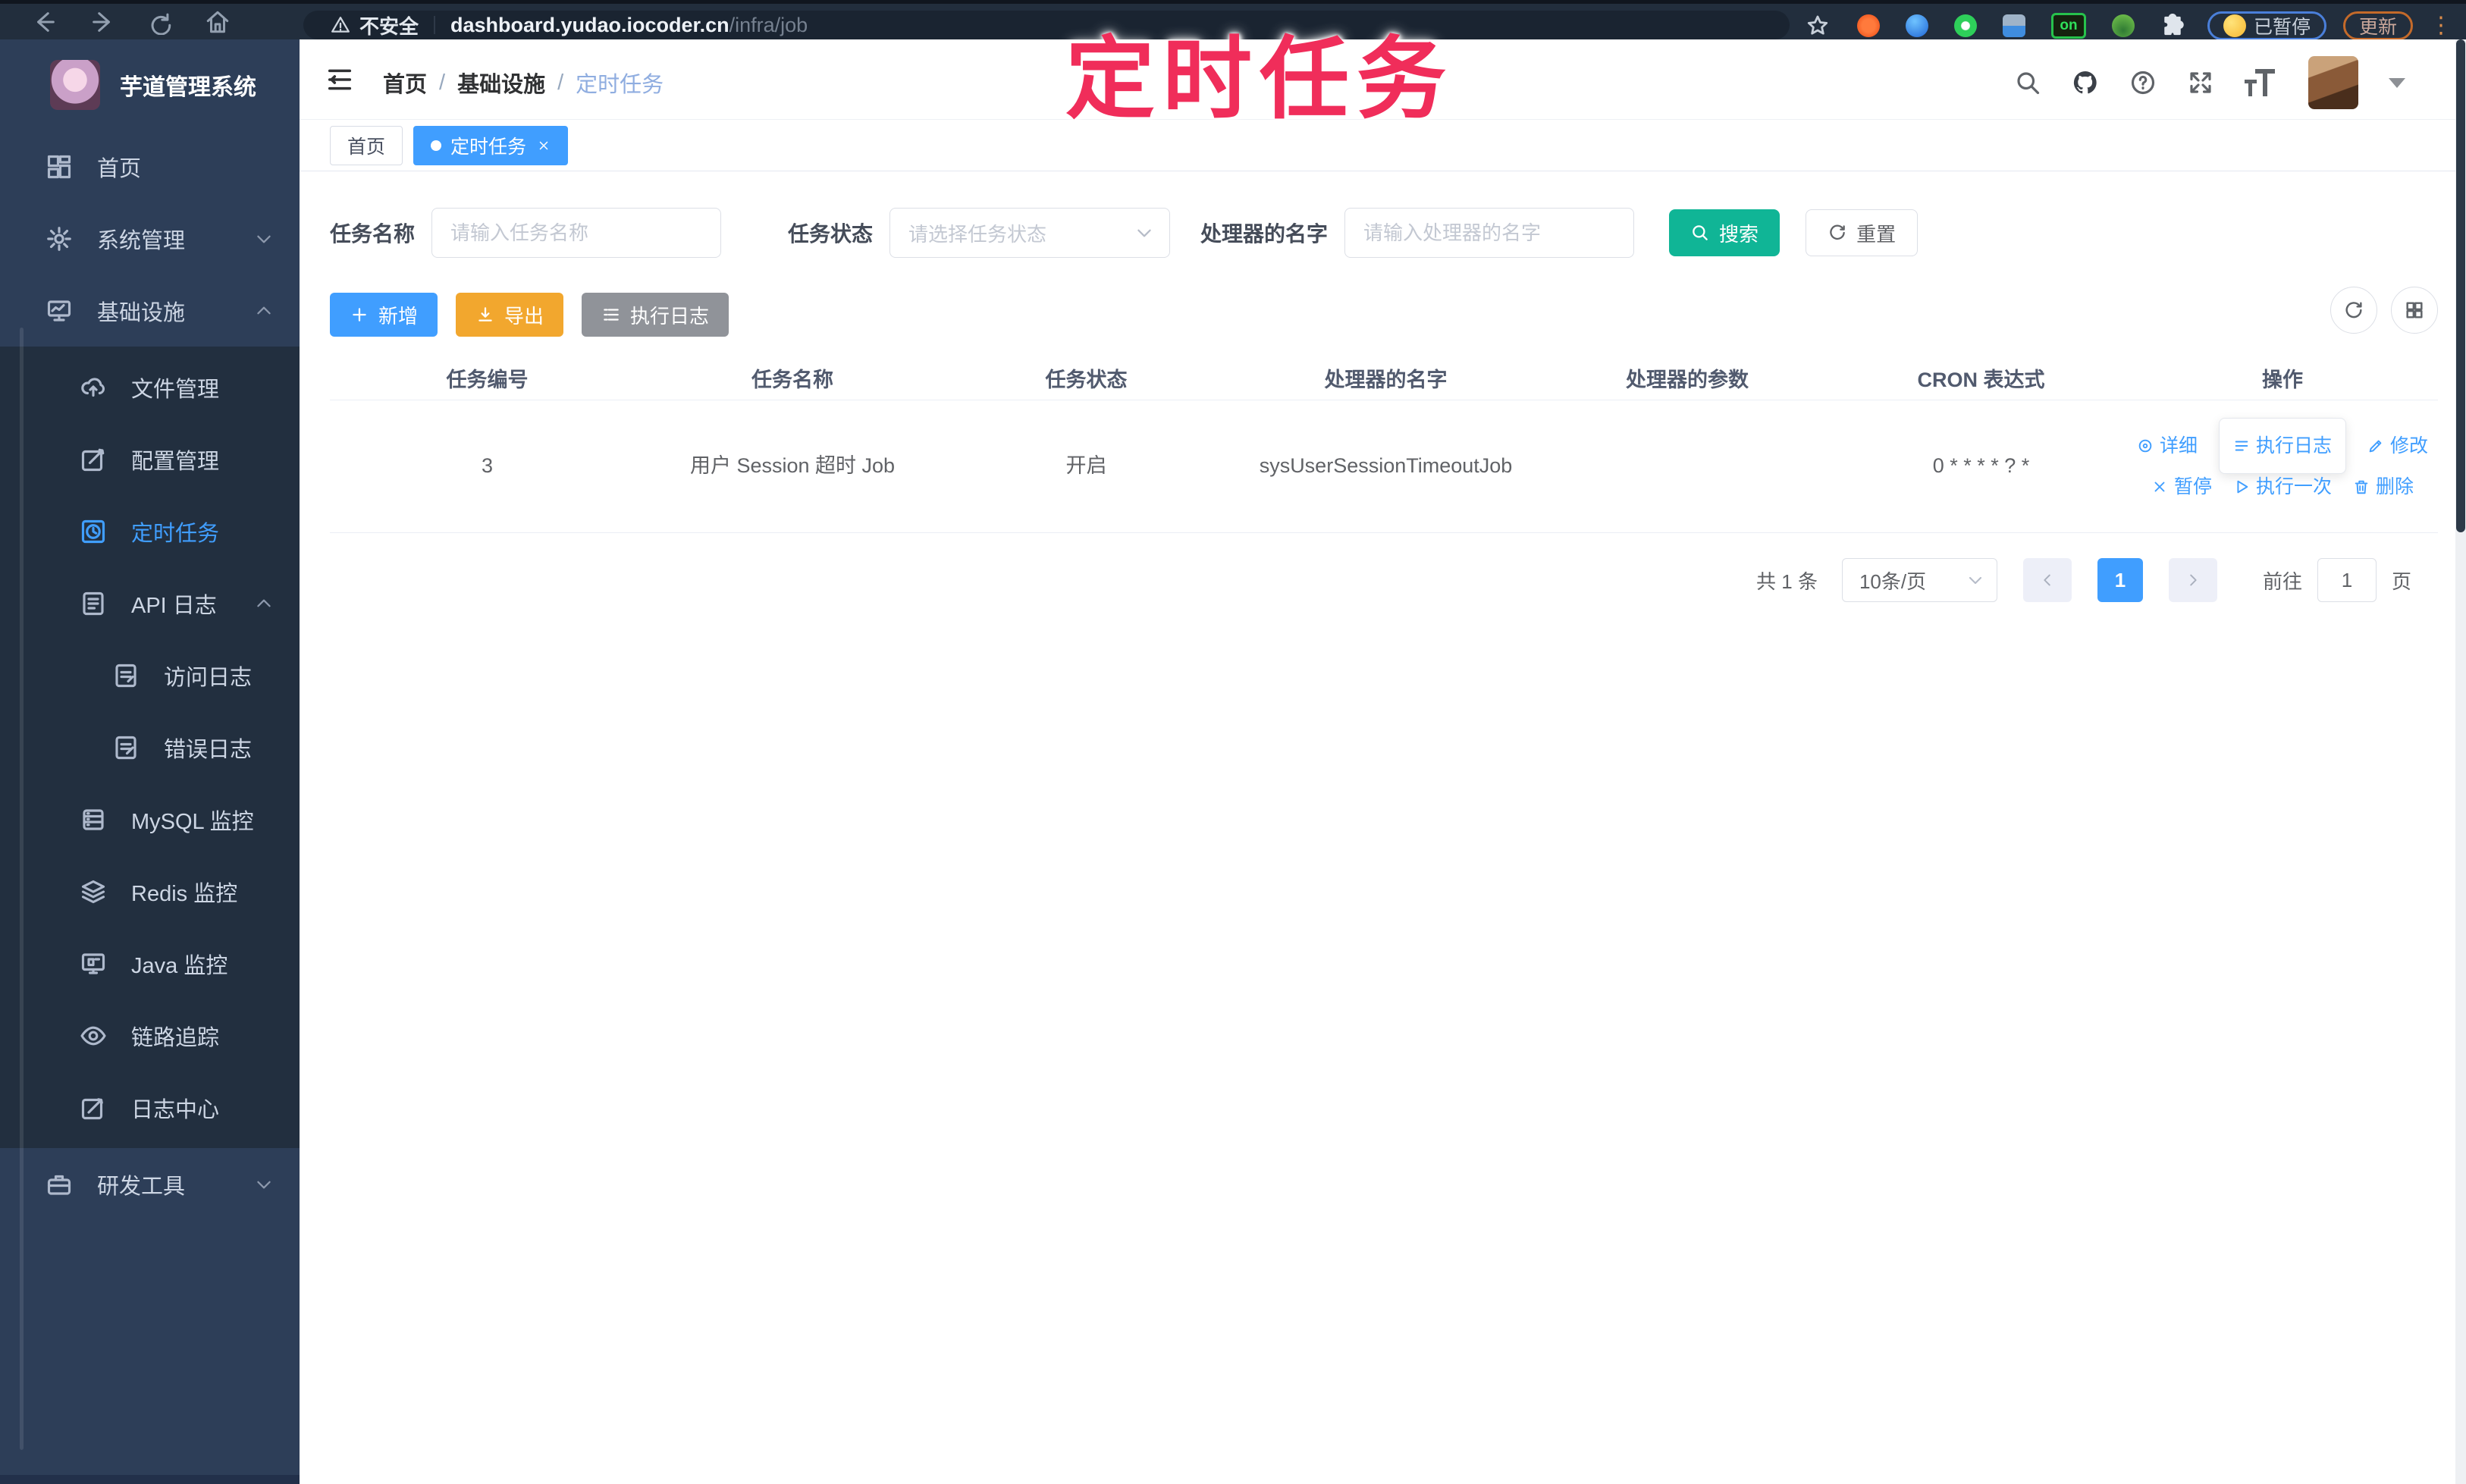 Image resolution: width=2466 pixels, height=1484 pixels. I want to click on extension-on-badge: on, so click(2068, 26).